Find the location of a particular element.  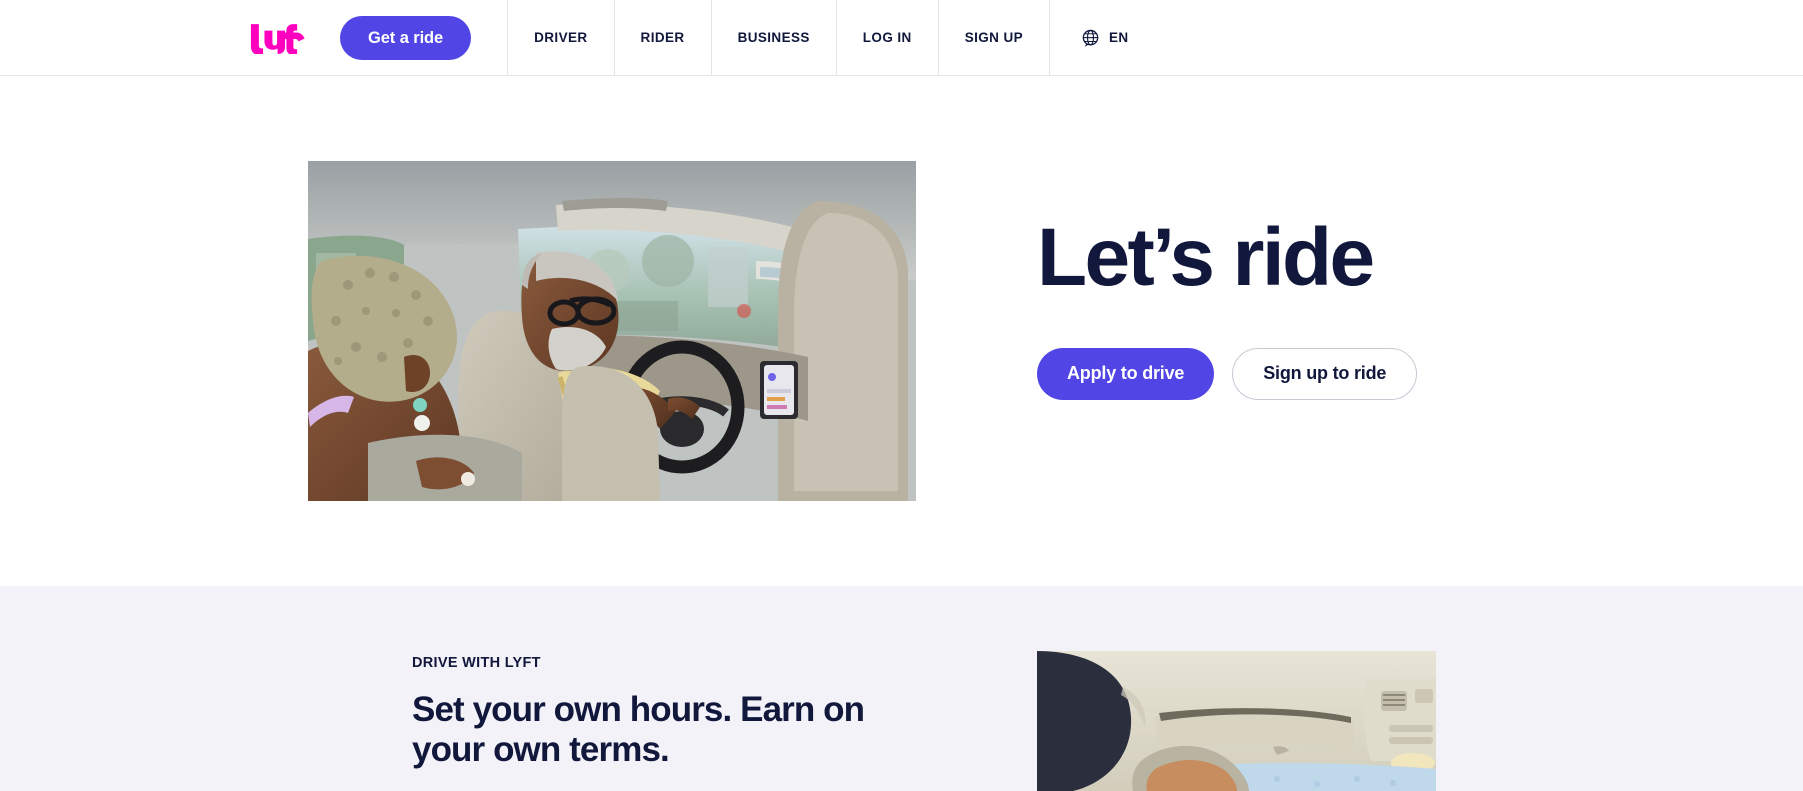

globe-icon is located at coordinates (1090, 38).